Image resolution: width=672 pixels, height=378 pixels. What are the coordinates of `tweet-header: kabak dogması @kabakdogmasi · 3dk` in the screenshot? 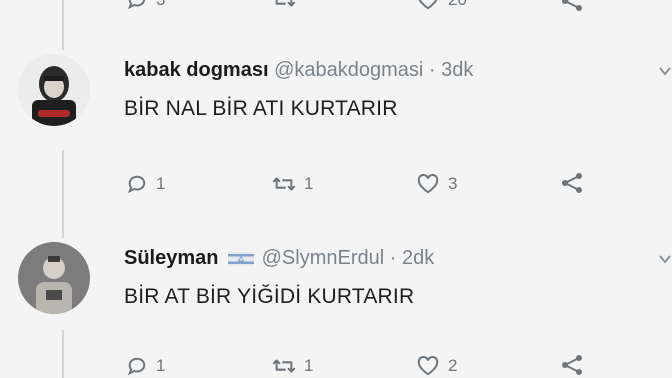 It's located at (298, 70).